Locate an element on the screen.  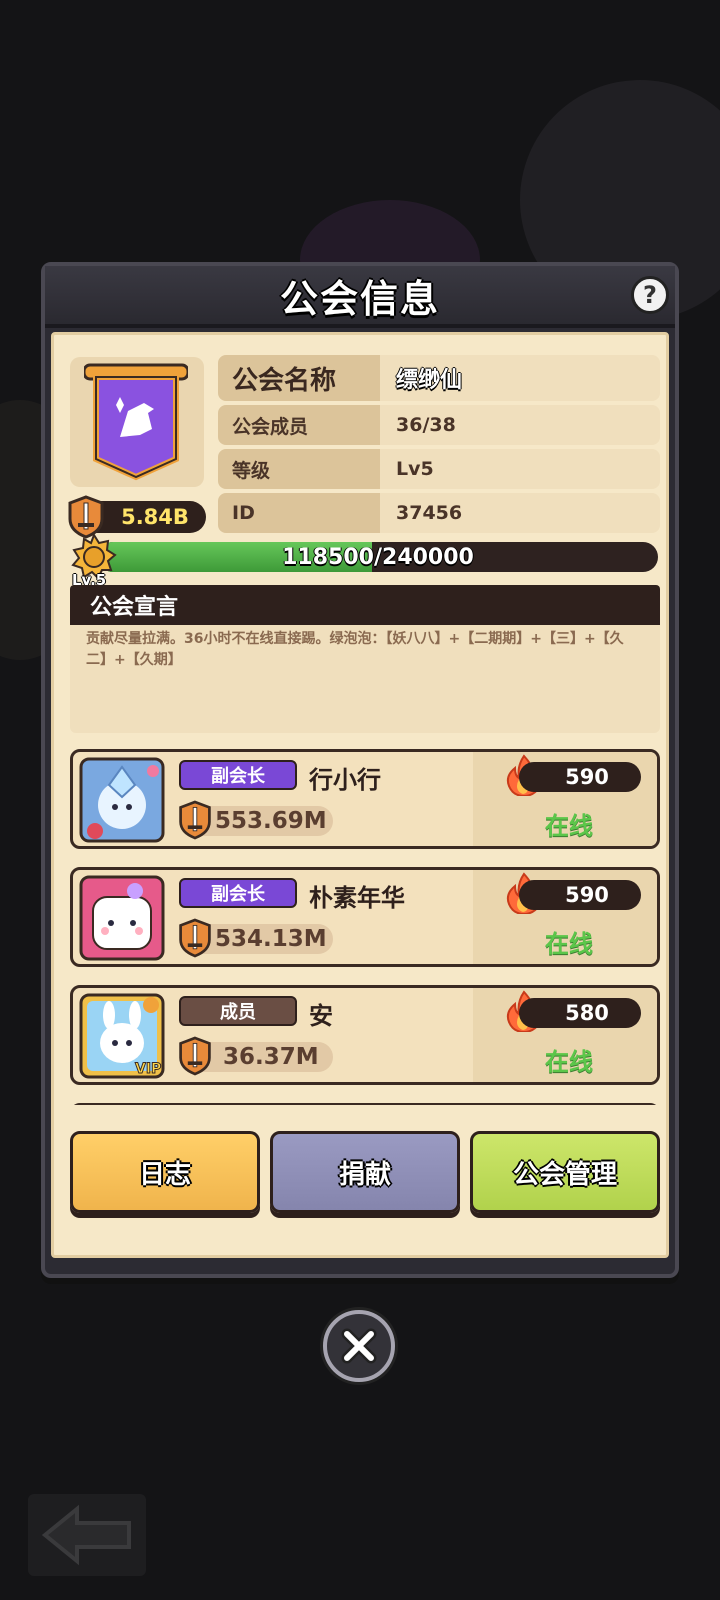
guild-name-value: 缥缈仙 is located at coordinates (520, 378).